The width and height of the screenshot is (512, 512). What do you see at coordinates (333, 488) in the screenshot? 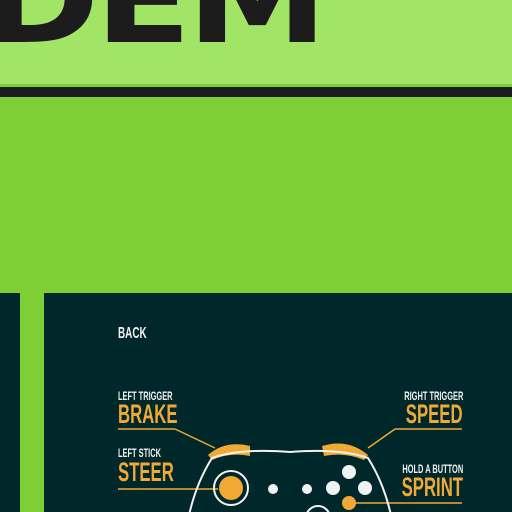
I see `x-button` at bounding box center [333, 488].